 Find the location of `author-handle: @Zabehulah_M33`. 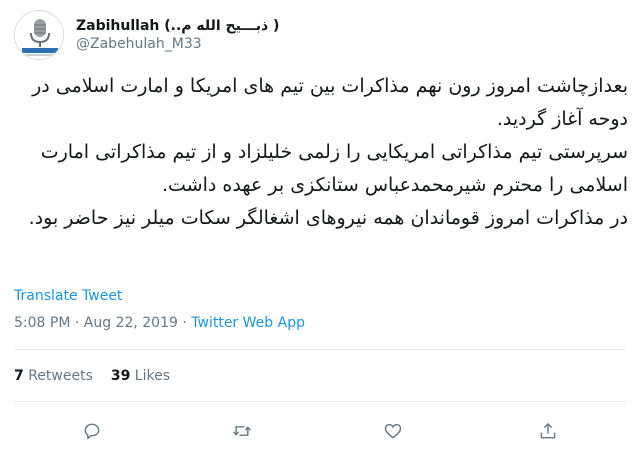

author-handle: @Zabehulah_M33 is located at coordinates (139, 44).